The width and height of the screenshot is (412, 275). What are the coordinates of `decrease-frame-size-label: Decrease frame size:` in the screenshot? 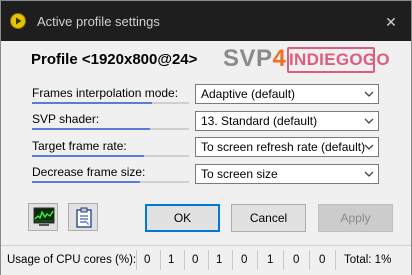 It's located at (89, 172).